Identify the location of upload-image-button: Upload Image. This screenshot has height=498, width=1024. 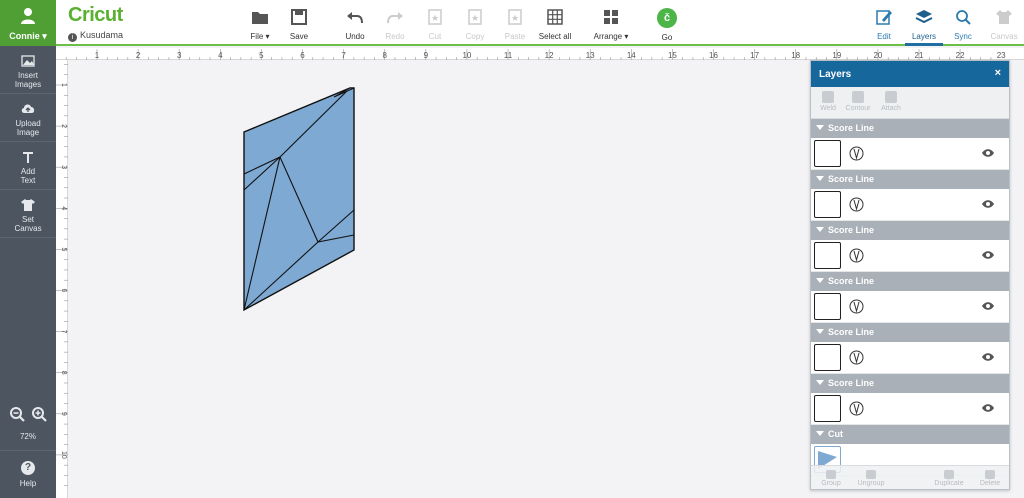
(28, 118).